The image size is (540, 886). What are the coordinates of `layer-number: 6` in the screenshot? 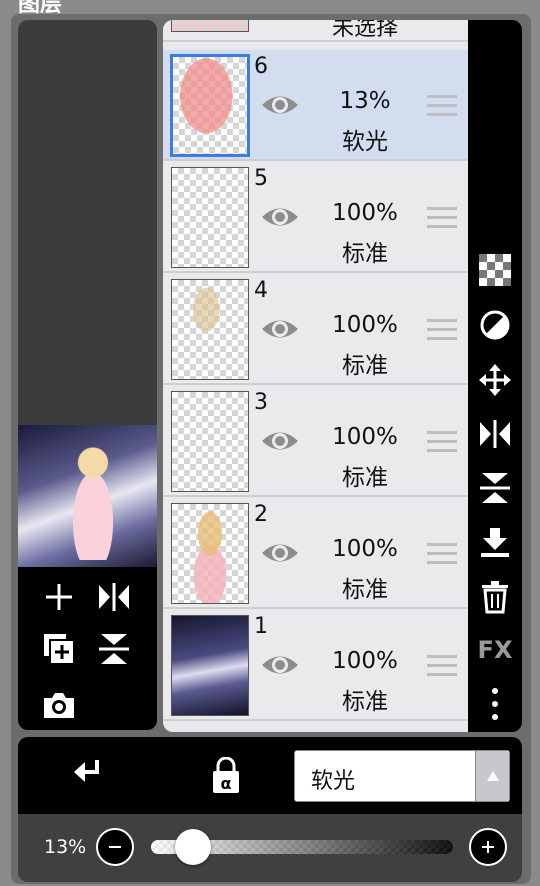 It's located at (261, 66).